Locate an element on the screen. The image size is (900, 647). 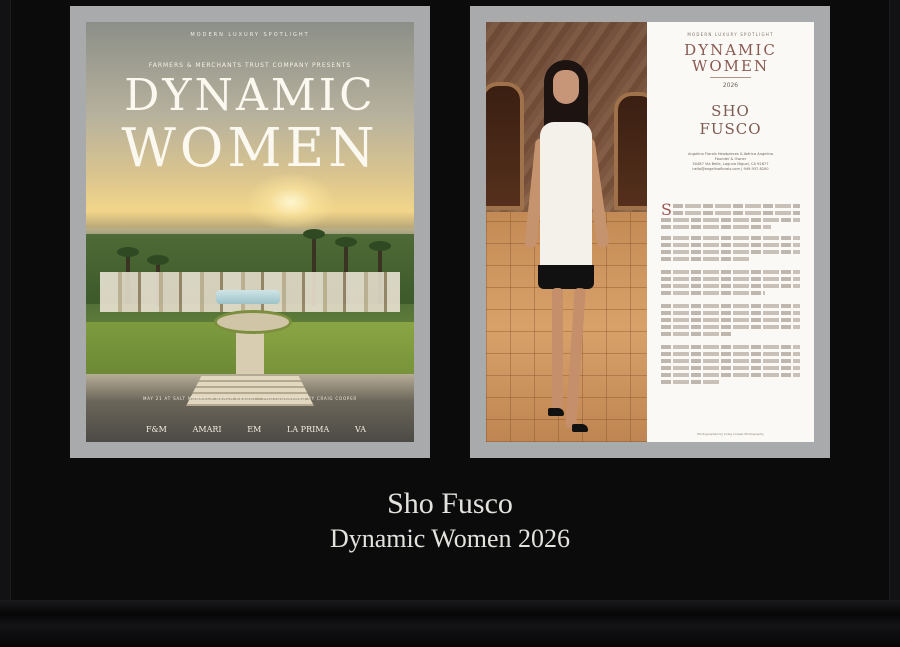
cover-eyebrow: MODERN LUXURY SPOTLIGHT is located at coordinates (250, 35).